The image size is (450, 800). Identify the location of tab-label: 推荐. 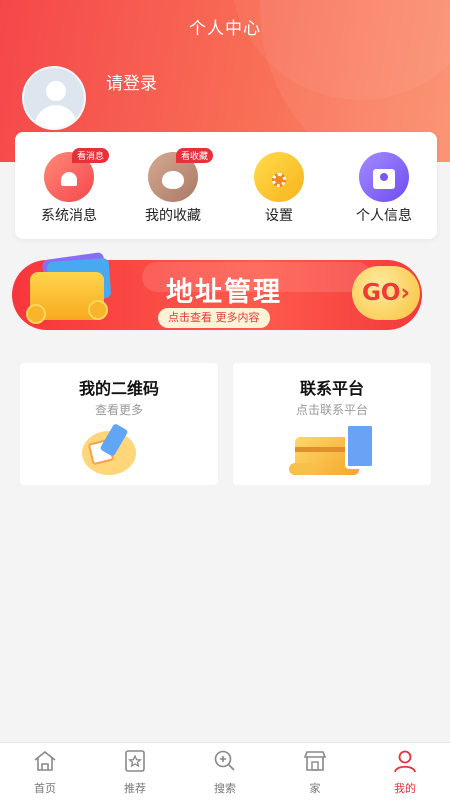
(135, 788).